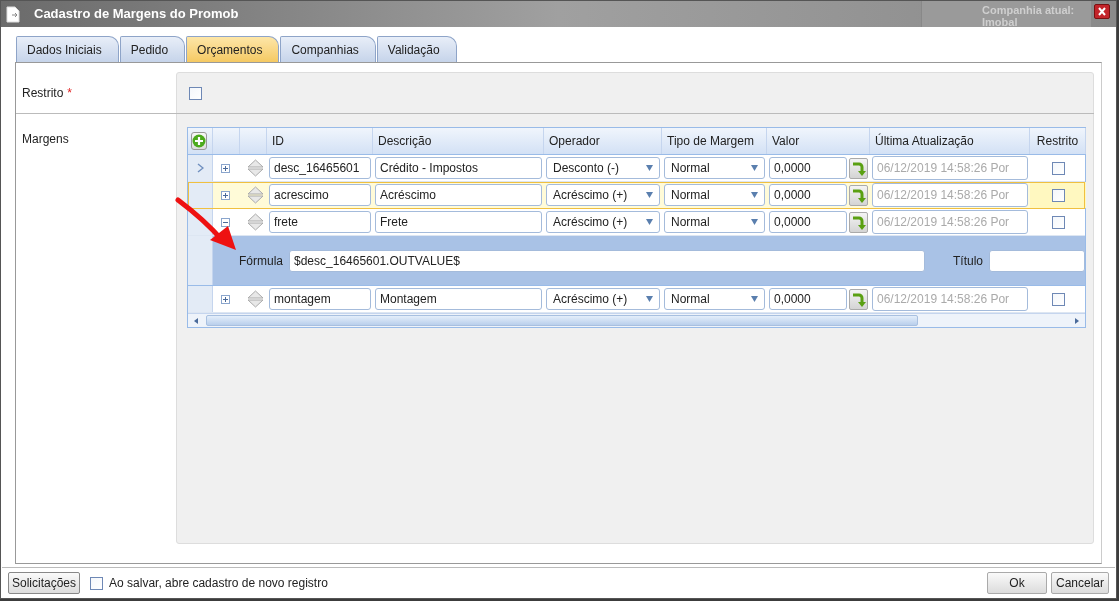 This screenshot has height=601, width=1119. What do you see at coordinates (1017, 583) in the screenshot?
I see `dialog-button: Ok` at bounding box center [1017, 583].